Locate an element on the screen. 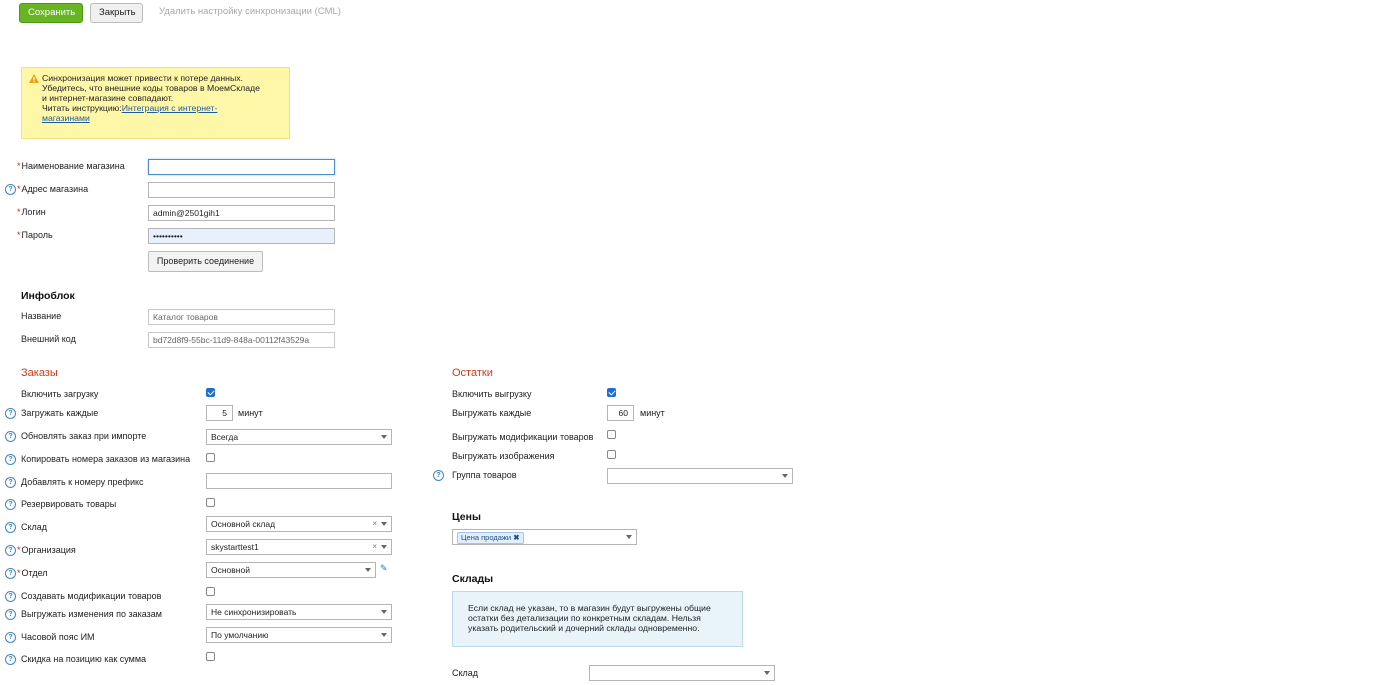 Image resolution: width=1400 pixels, height=685 pixels. orders-interval-label: Загружать каждые is located at coordinates (60, 413).